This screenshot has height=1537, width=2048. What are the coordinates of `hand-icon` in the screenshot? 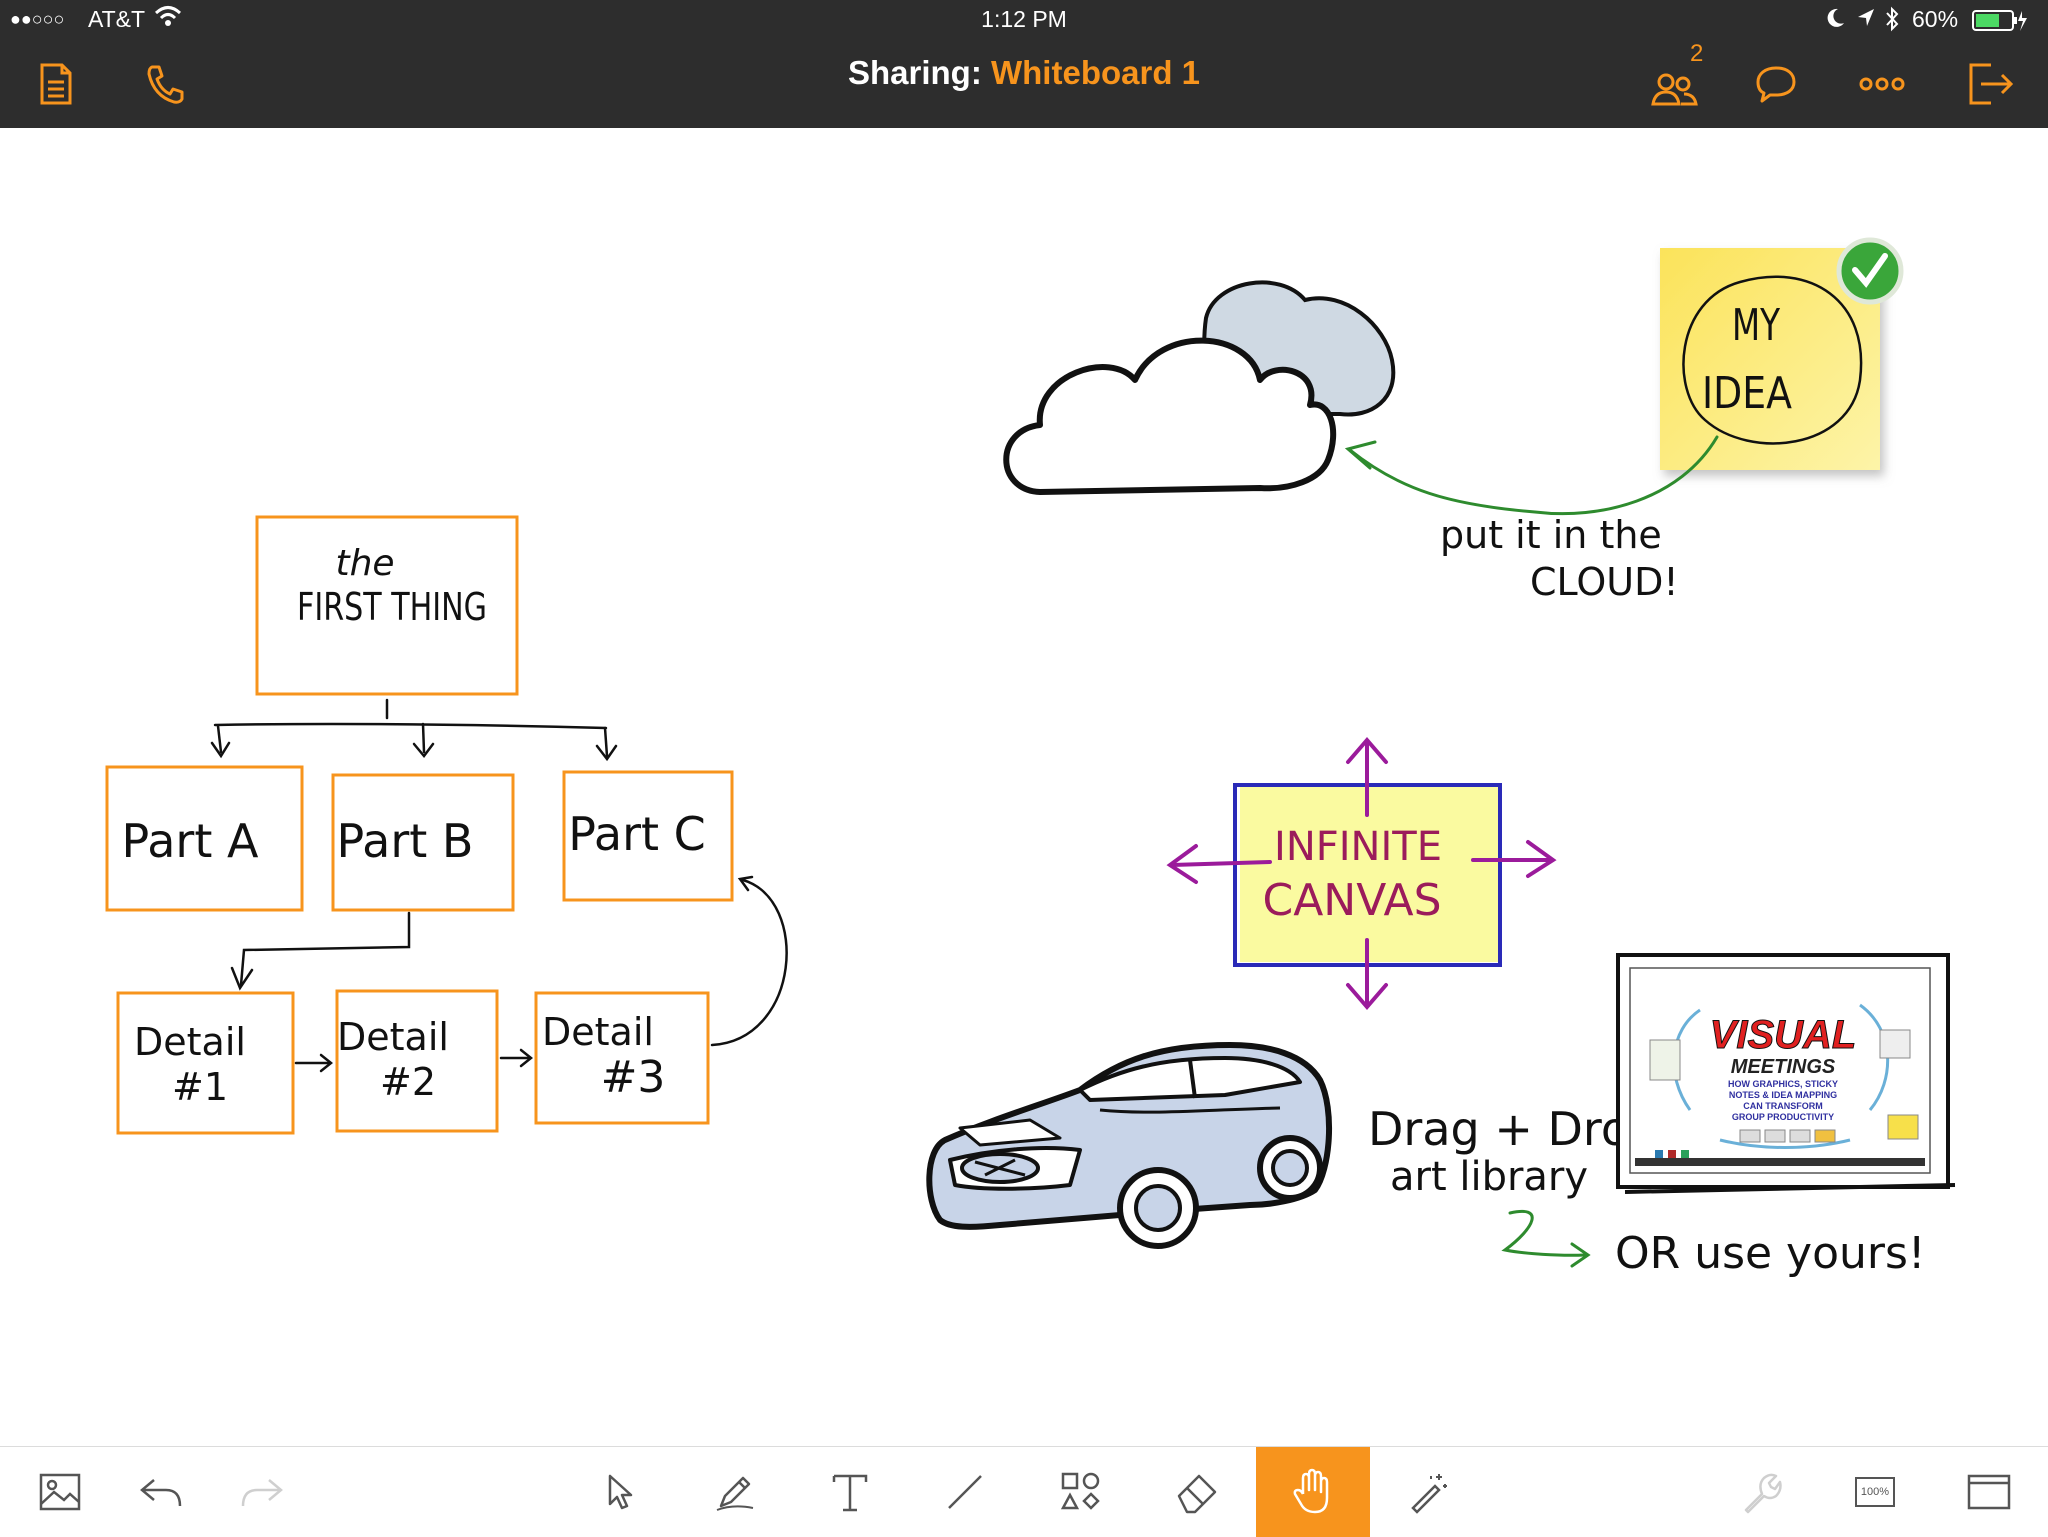 It's located at (1311, 1491).